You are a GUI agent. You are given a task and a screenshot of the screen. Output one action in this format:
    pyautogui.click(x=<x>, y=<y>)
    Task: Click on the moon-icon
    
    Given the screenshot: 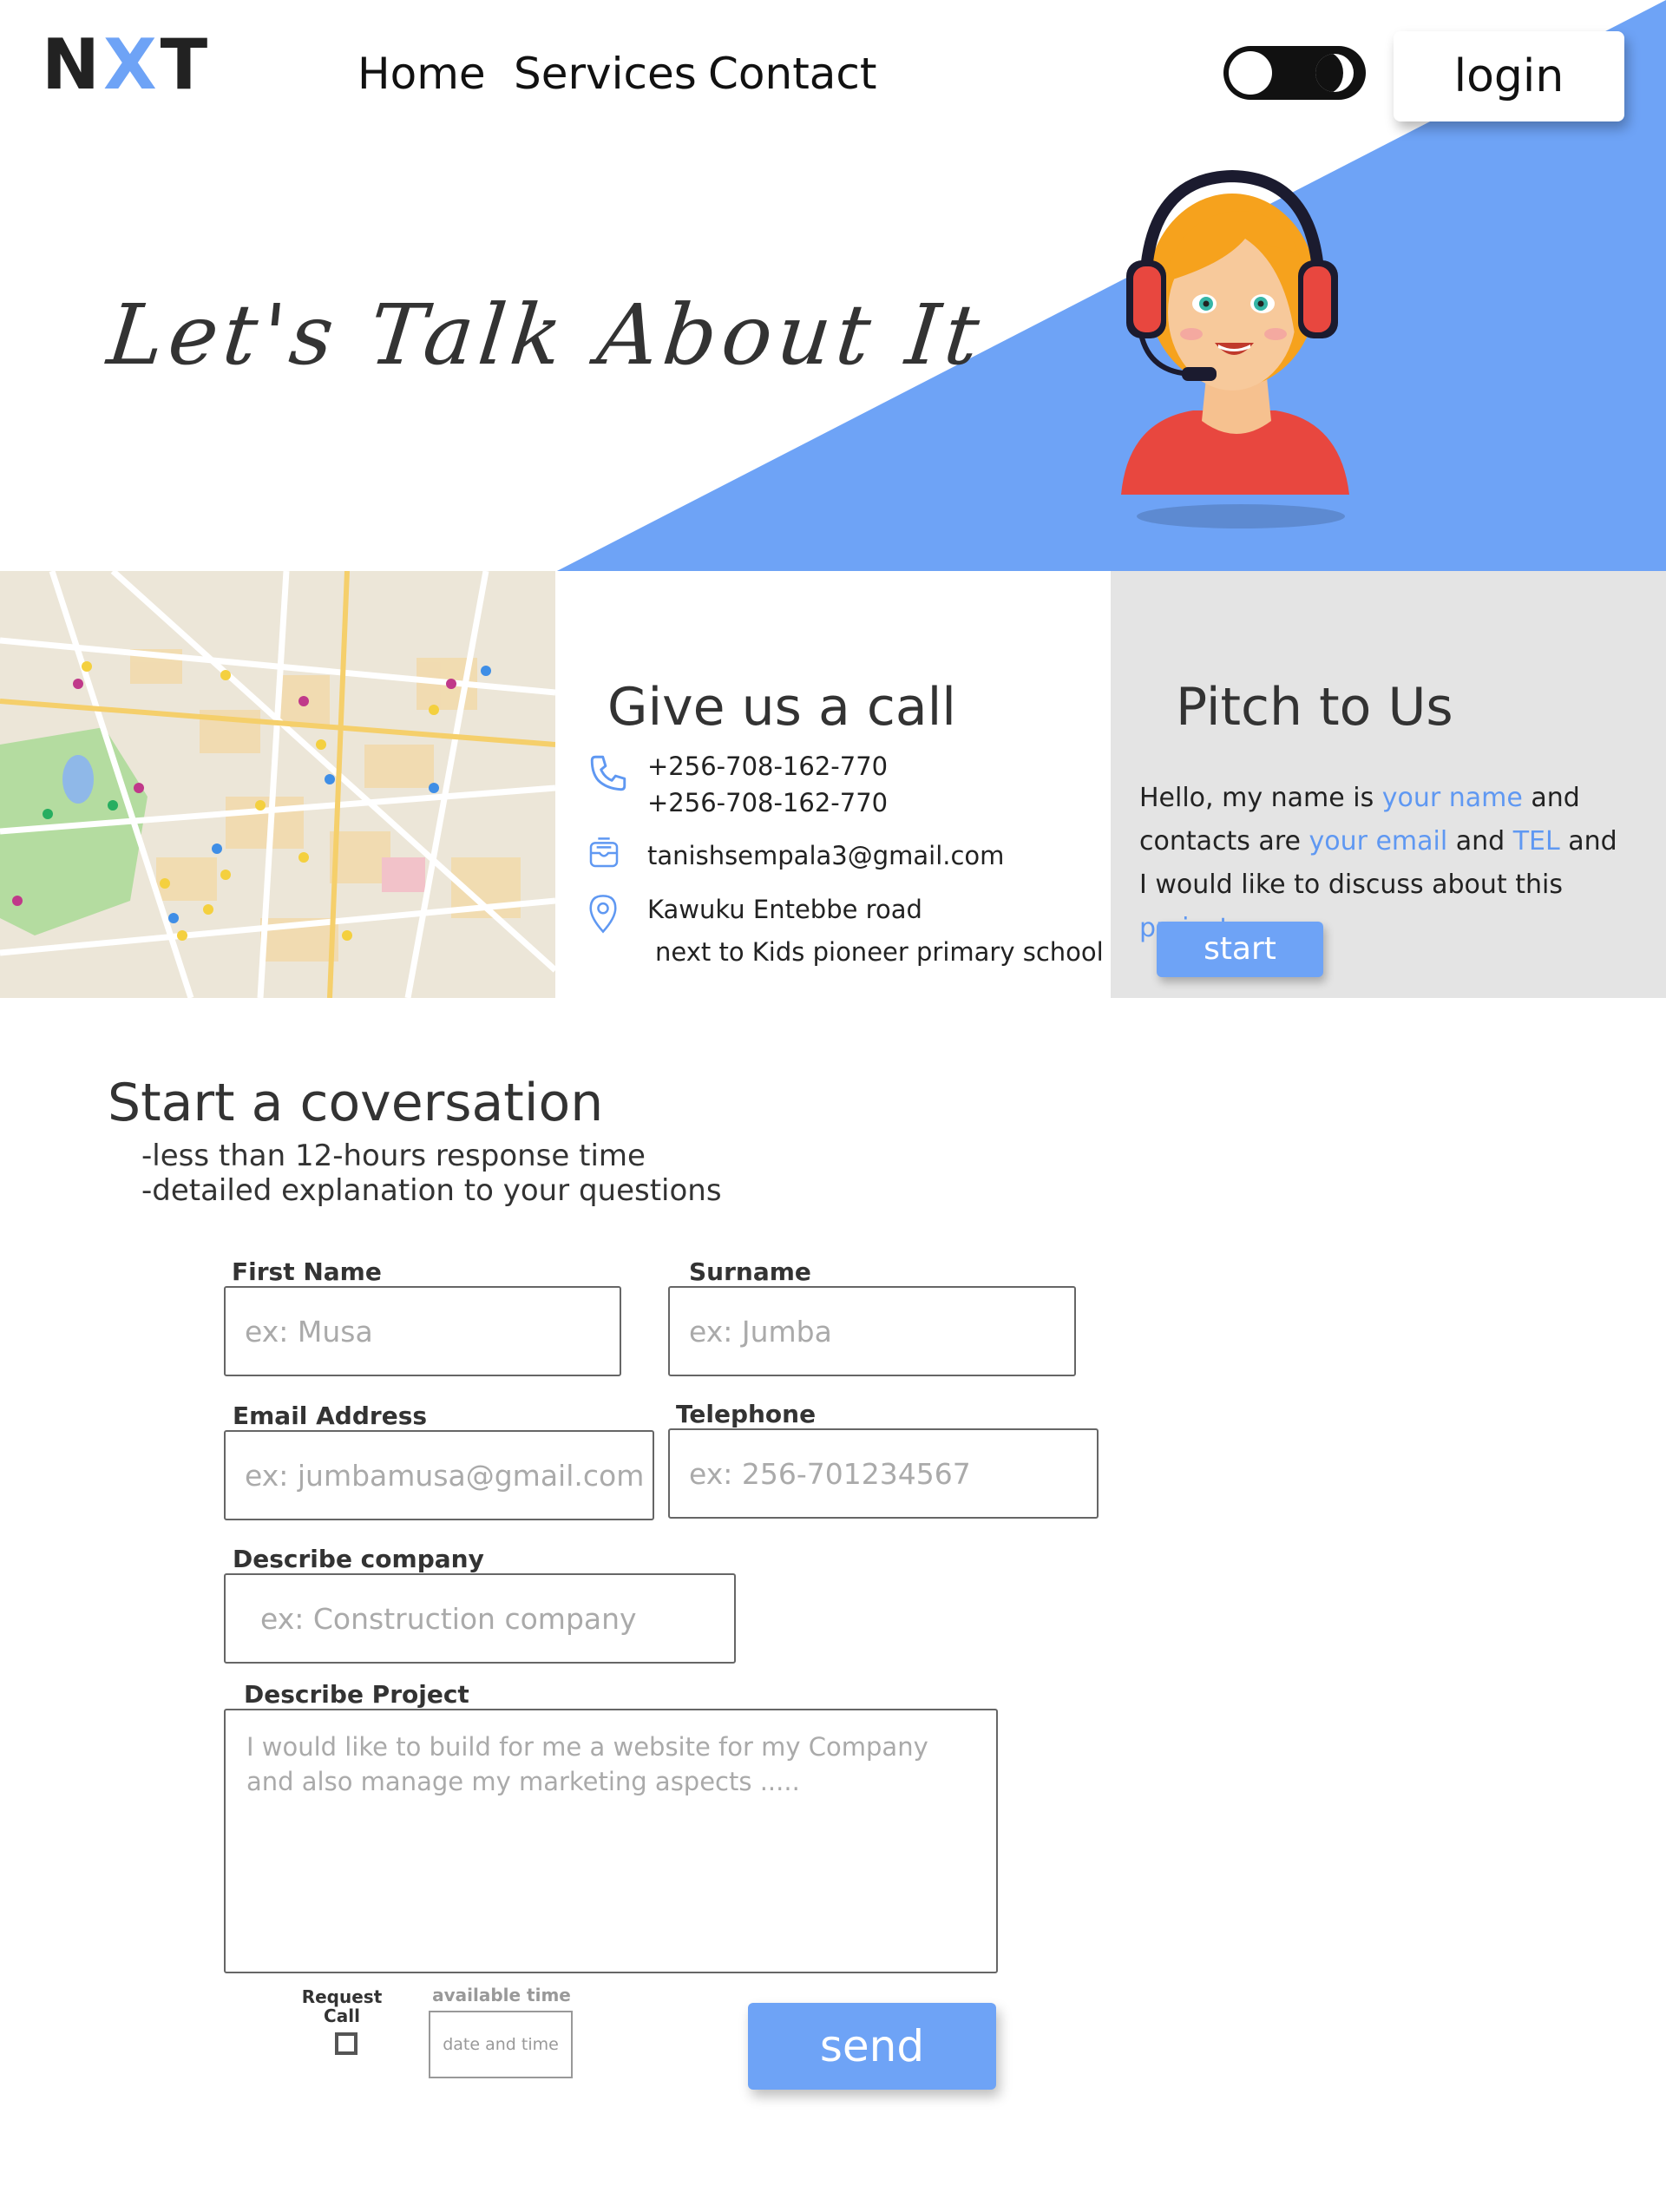 What is the action you would take?
    pyautogui.click(x=1334, y=73)
    